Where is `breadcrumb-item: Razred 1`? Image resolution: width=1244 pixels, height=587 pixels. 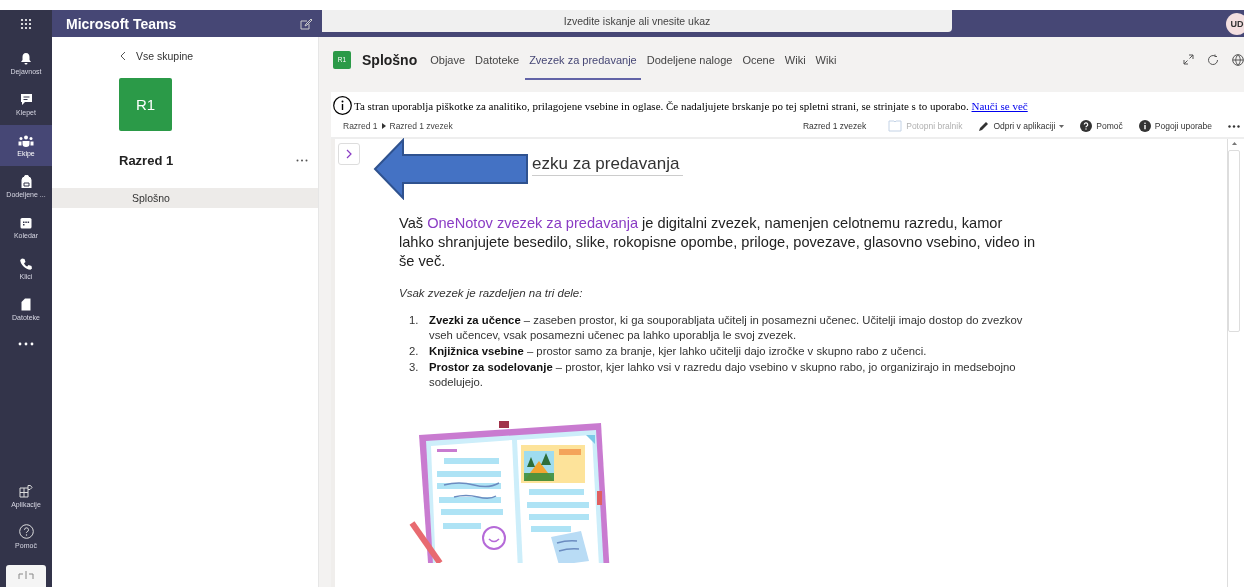 breadcrumb-item: Razred 1 is located at coordinates (360, 126).